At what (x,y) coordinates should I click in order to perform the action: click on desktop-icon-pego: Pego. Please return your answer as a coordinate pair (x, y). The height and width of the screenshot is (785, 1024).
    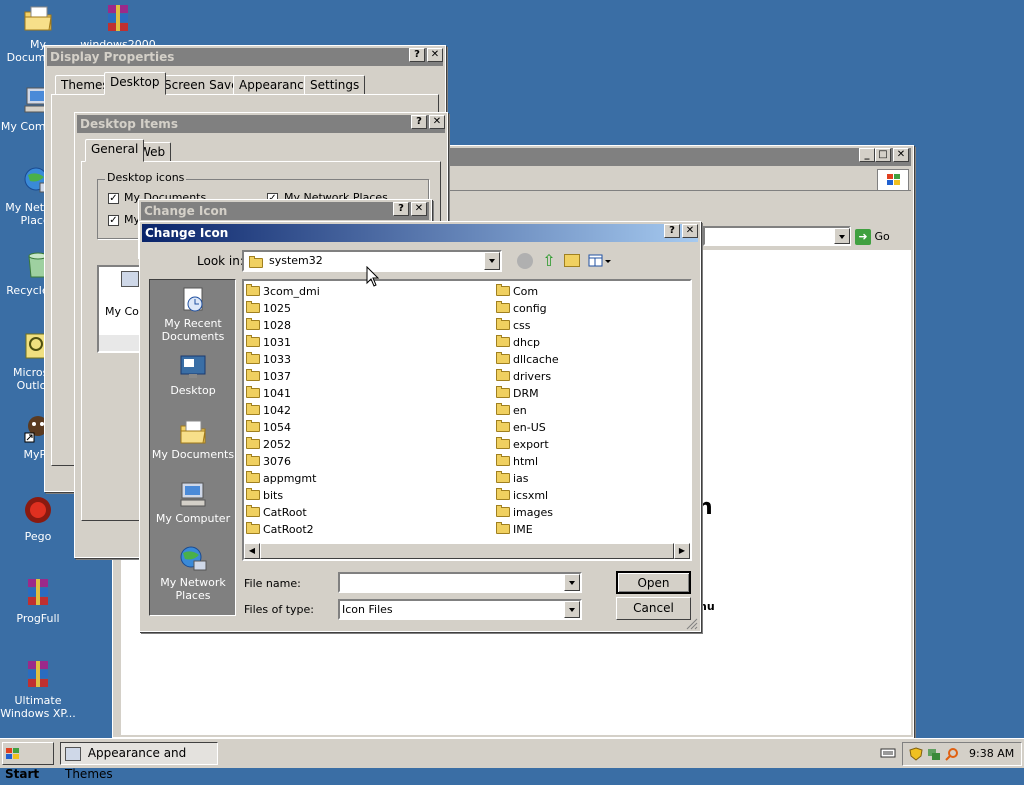
    Looking at the image, I should click on (38, 518).